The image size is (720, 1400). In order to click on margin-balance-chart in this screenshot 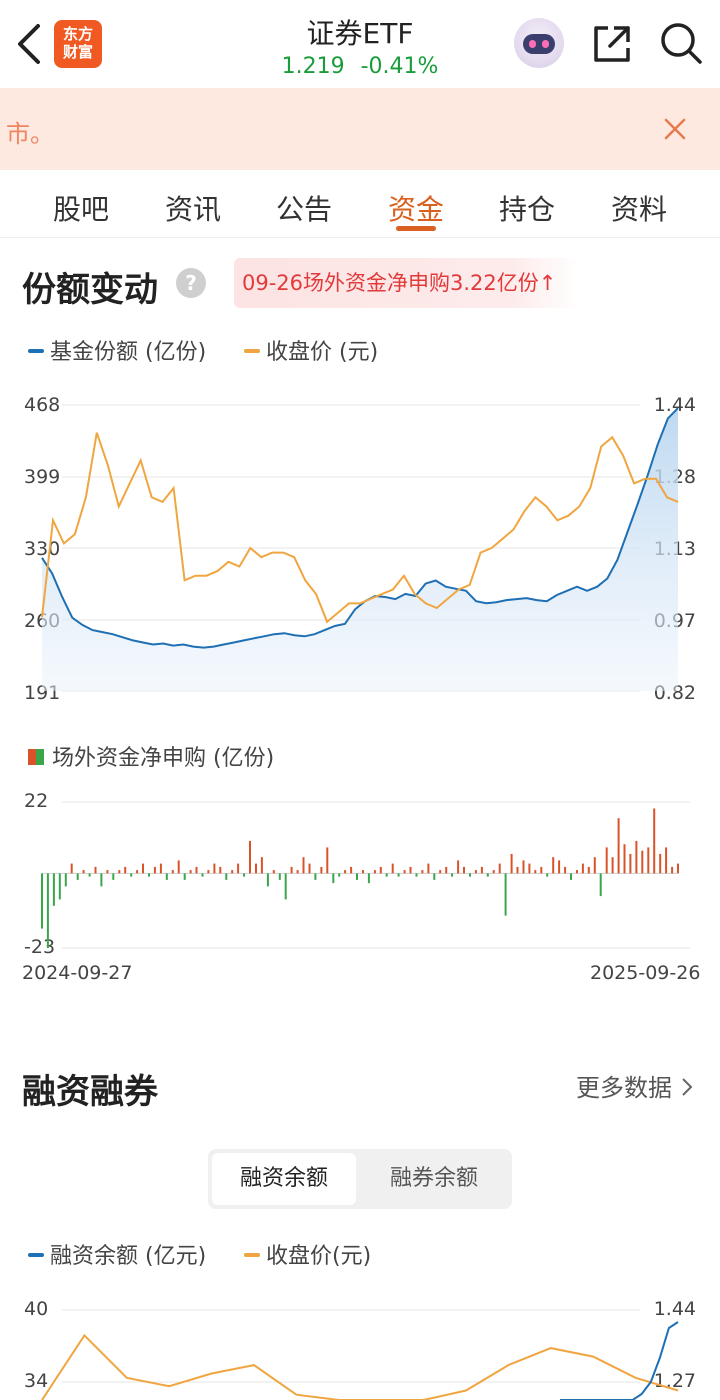, I will do `click(360, 1354)`.